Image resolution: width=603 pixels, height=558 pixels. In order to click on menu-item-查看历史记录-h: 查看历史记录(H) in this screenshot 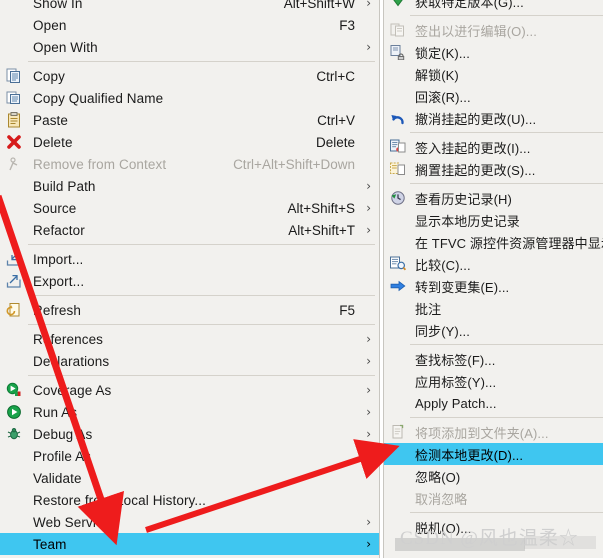, I will do `click(493, 198)`.